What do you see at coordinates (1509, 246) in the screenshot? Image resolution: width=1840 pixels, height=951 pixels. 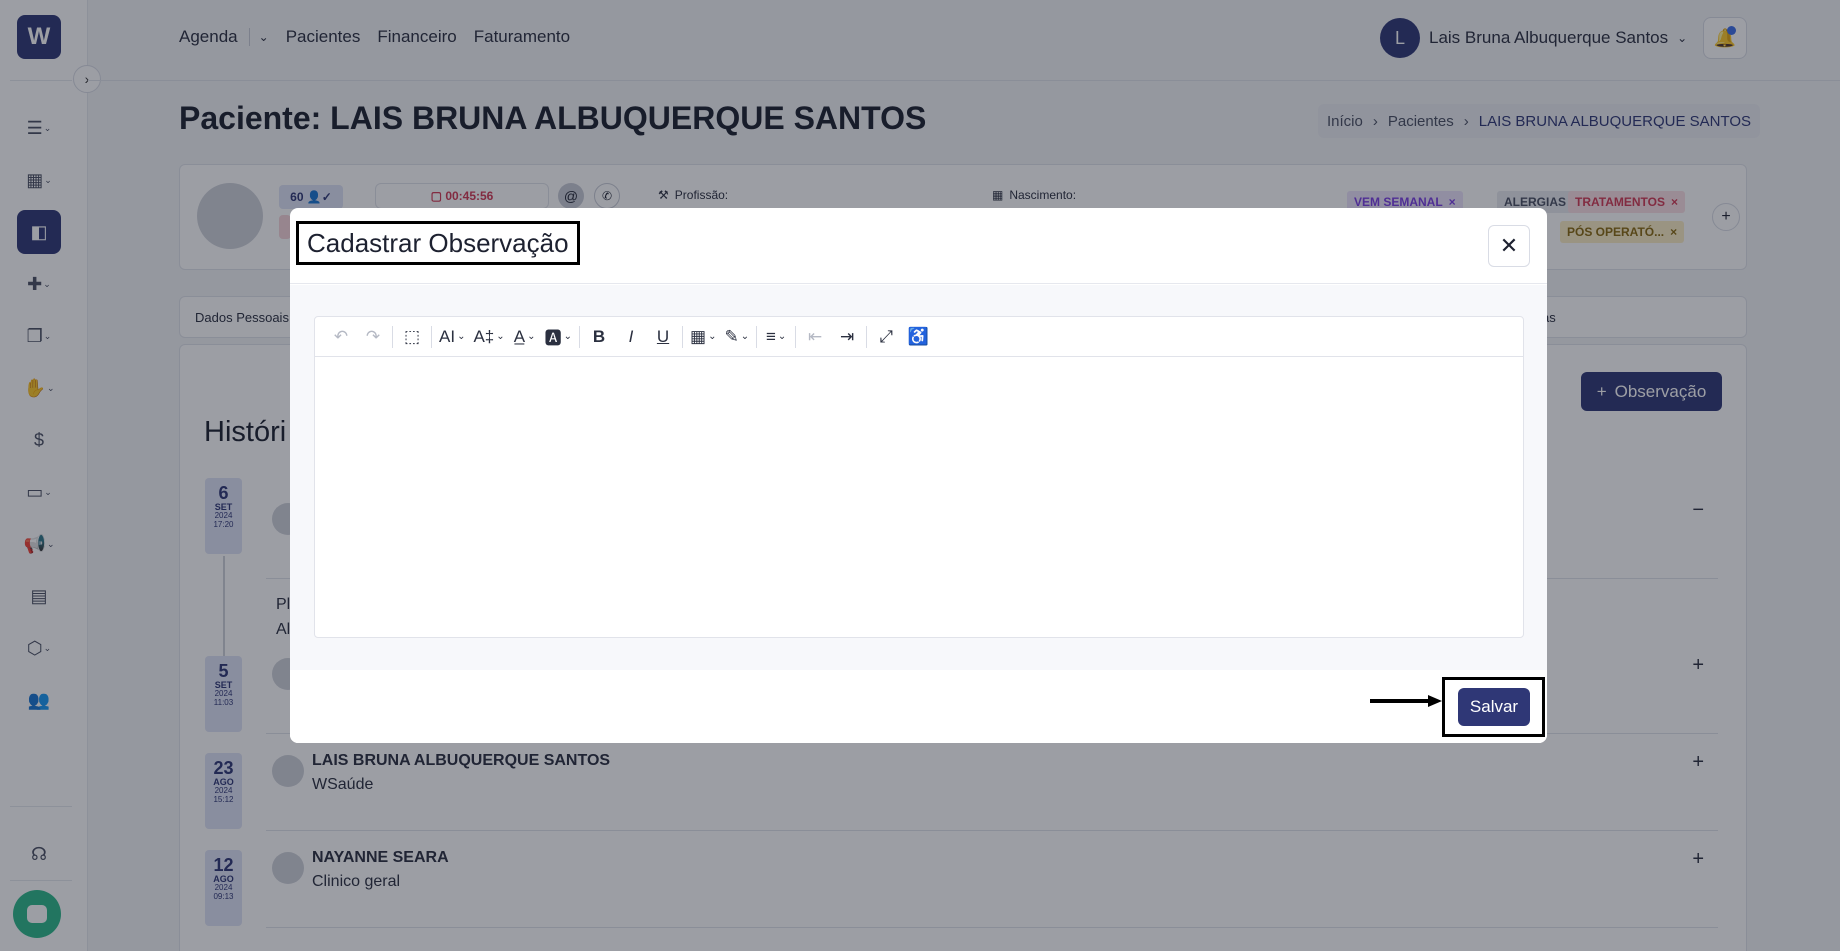 I see `close-icon: ✕` at bounding box center [1509, 246].